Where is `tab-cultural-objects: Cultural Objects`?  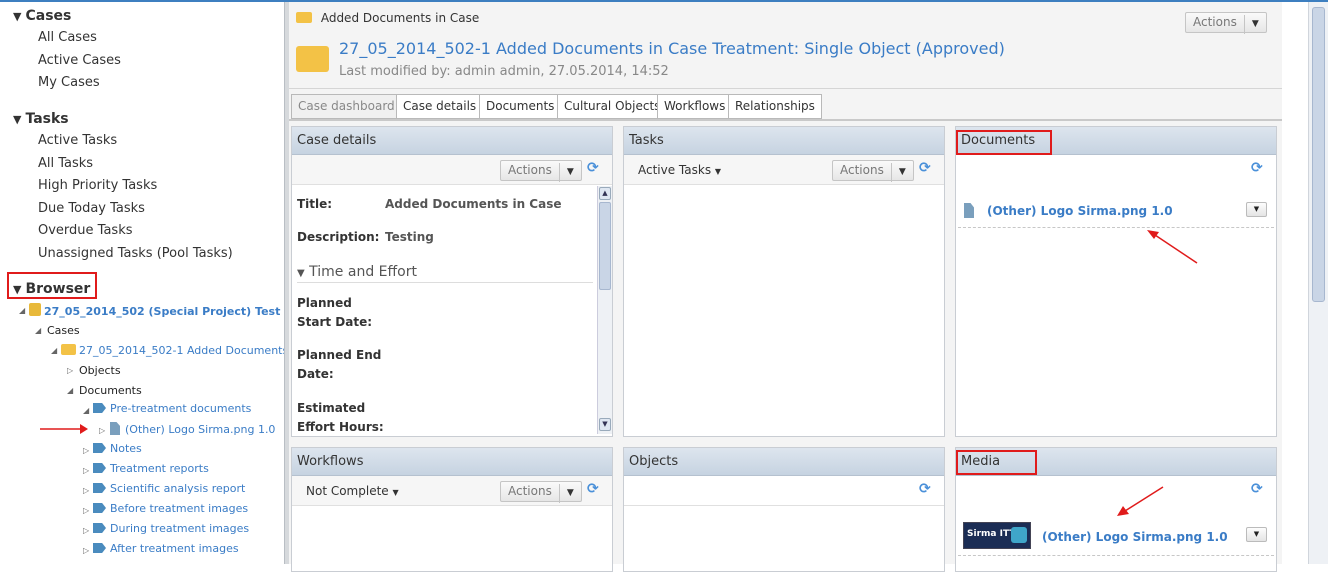
tab-cultural-objects: Cultural Objects is located at coordinates (612, 106).